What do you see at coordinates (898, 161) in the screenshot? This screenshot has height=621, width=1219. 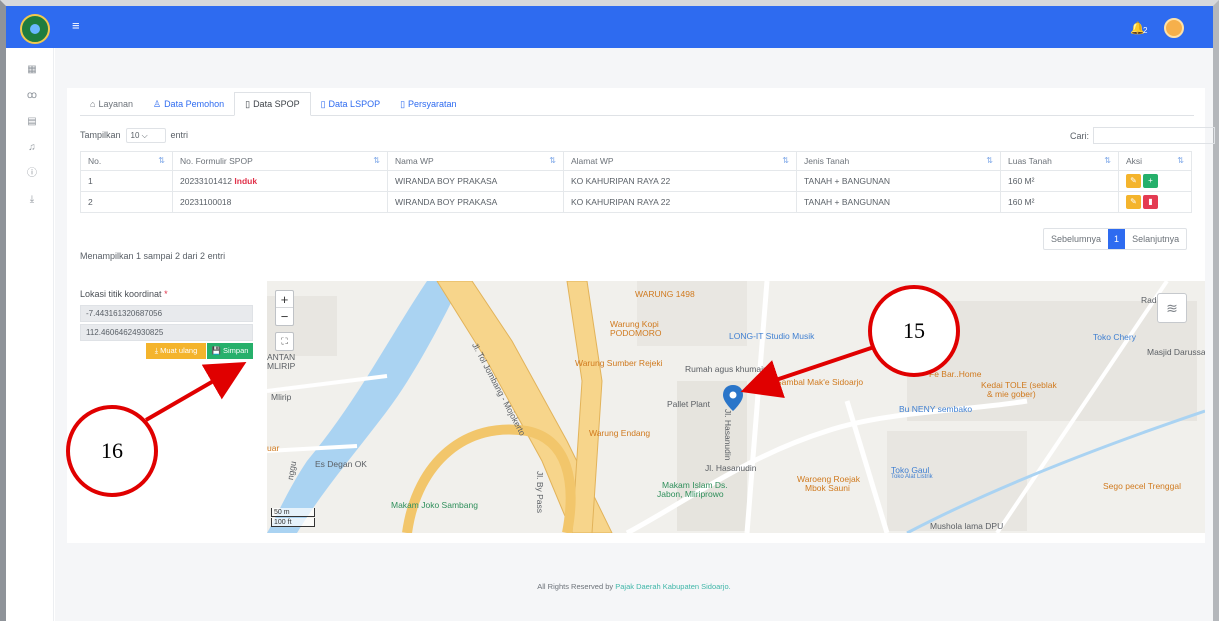 I see `column-header: Jenis Tanah ⇅` at bounding box center [898, 161].